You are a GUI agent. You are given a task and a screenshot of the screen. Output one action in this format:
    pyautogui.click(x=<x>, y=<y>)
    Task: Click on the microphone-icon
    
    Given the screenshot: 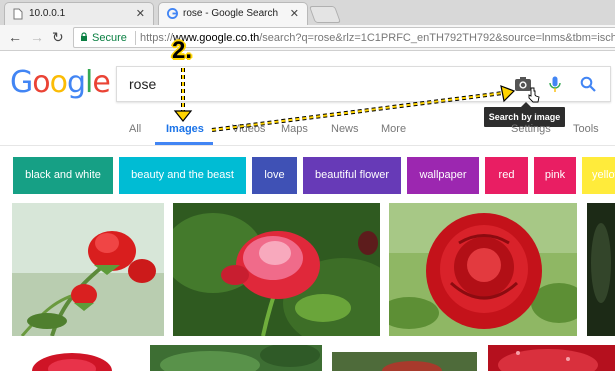 What is the action you would take?
    pyautogui.click(x=555, y=84)
    